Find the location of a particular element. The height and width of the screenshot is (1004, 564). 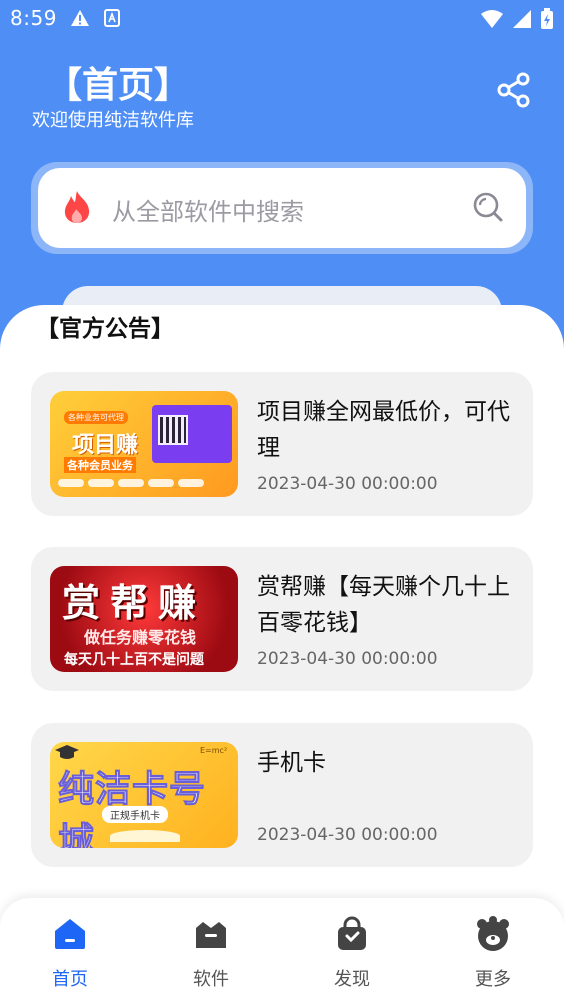

nav-item-more: 更多 is located at coordinates (493, 951).